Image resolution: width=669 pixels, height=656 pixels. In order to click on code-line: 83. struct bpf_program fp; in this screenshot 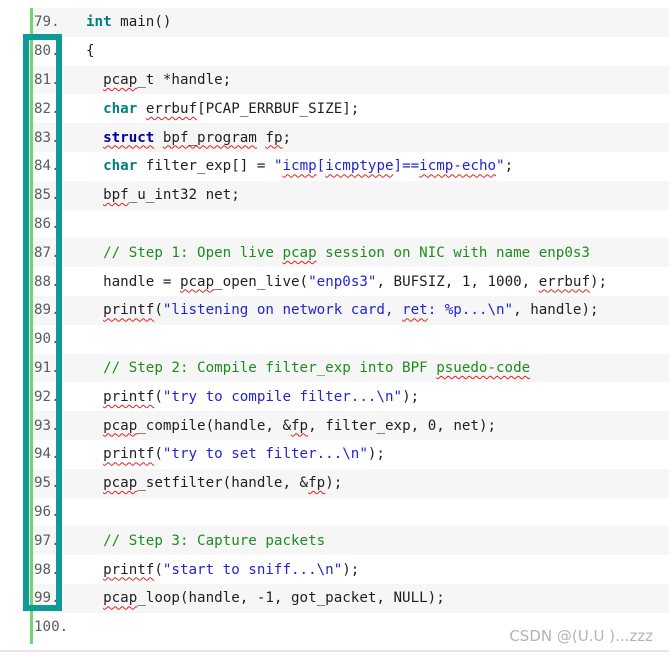, I will do `click(351, 137)`.